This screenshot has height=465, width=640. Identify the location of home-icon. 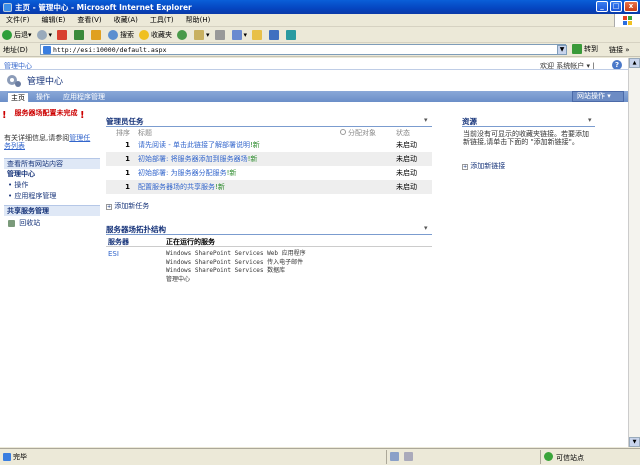
(96, 34).